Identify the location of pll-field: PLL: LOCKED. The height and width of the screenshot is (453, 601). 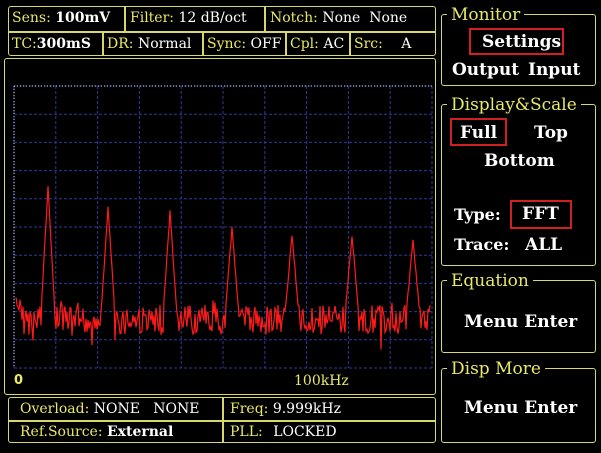
(283, 432).